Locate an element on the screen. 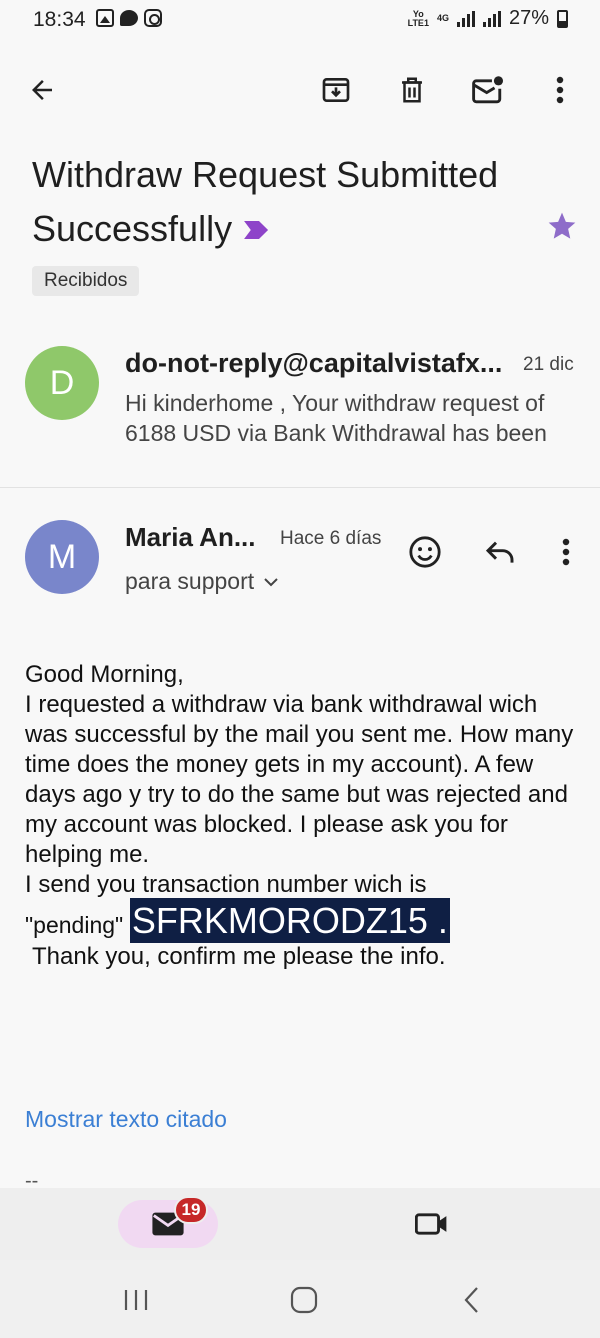 The image size is (600, 1338). notification-icons is located at coordinates (129, 18).